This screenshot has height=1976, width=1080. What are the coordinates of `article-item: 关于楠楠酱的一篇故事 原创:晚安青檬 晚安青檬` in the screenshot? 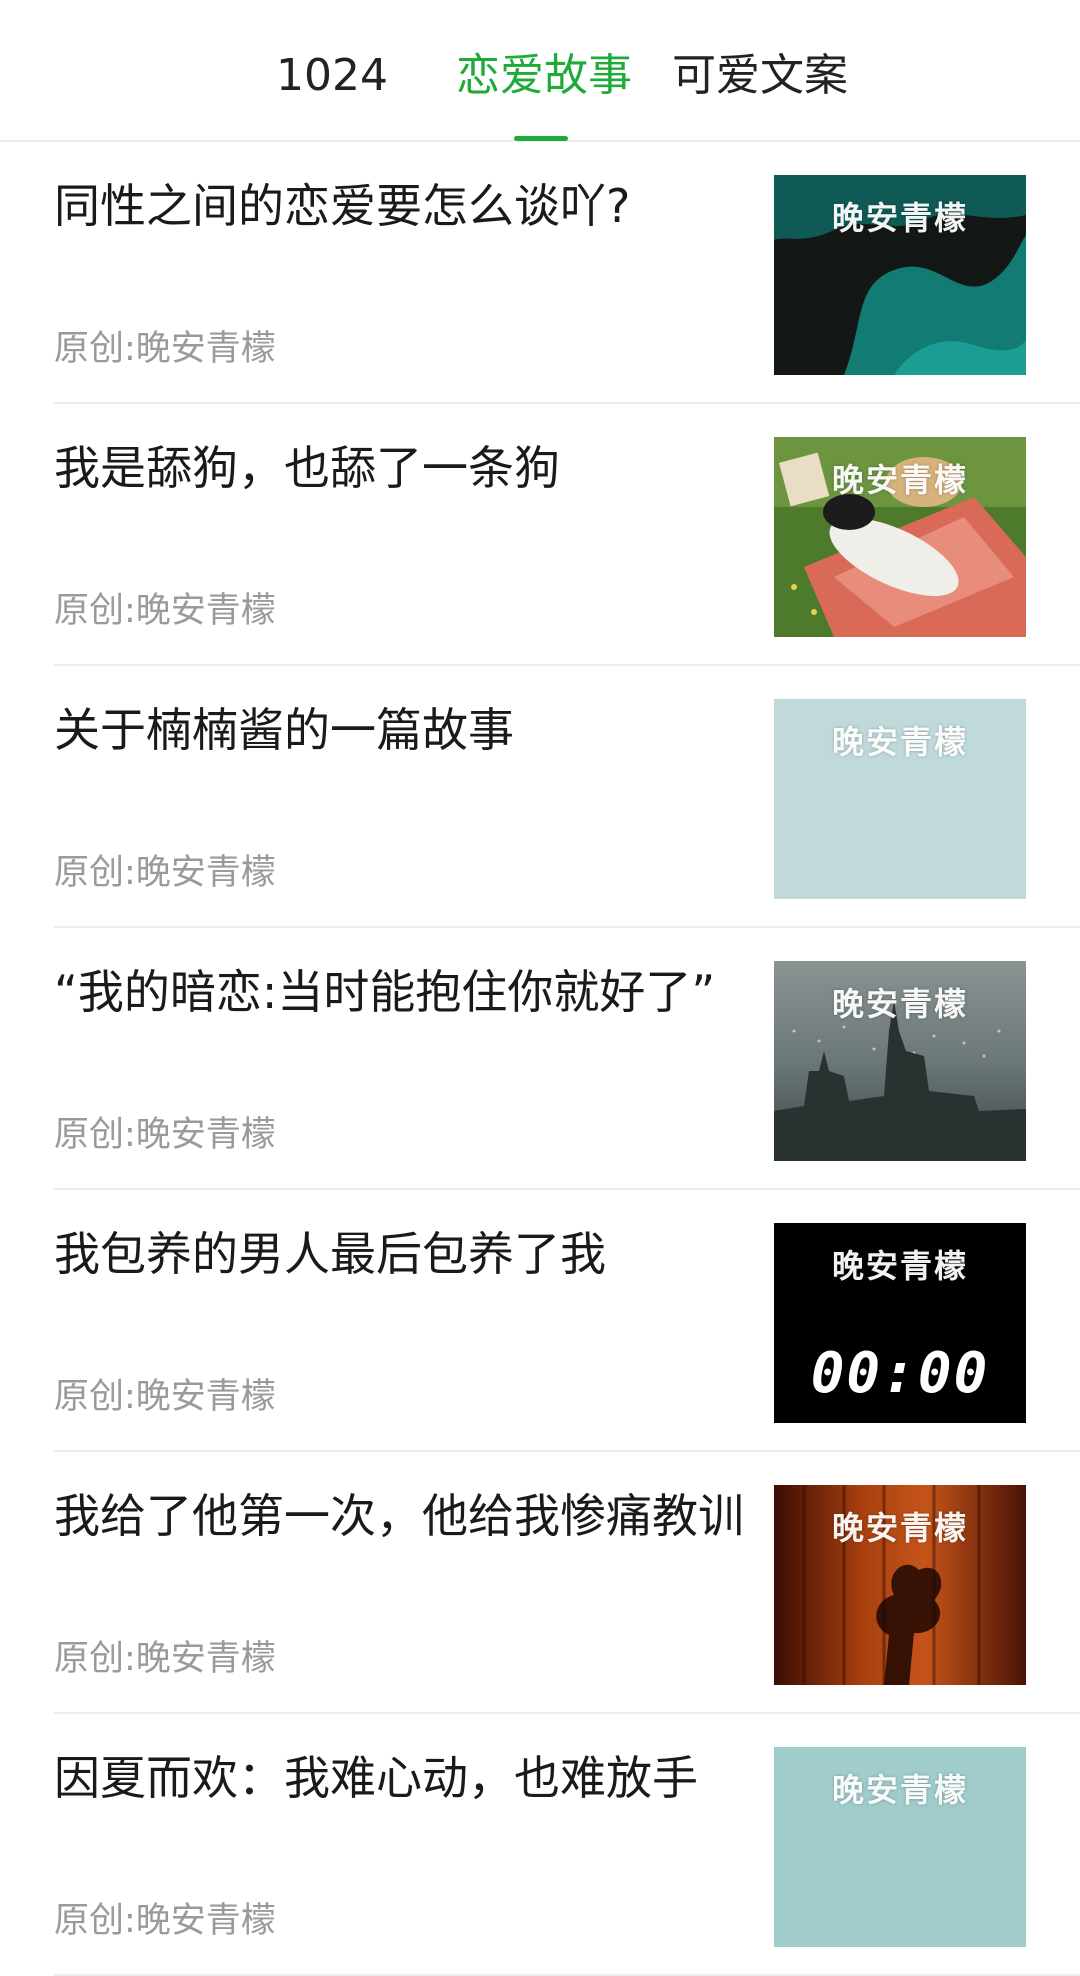 It's located at (540, 797).